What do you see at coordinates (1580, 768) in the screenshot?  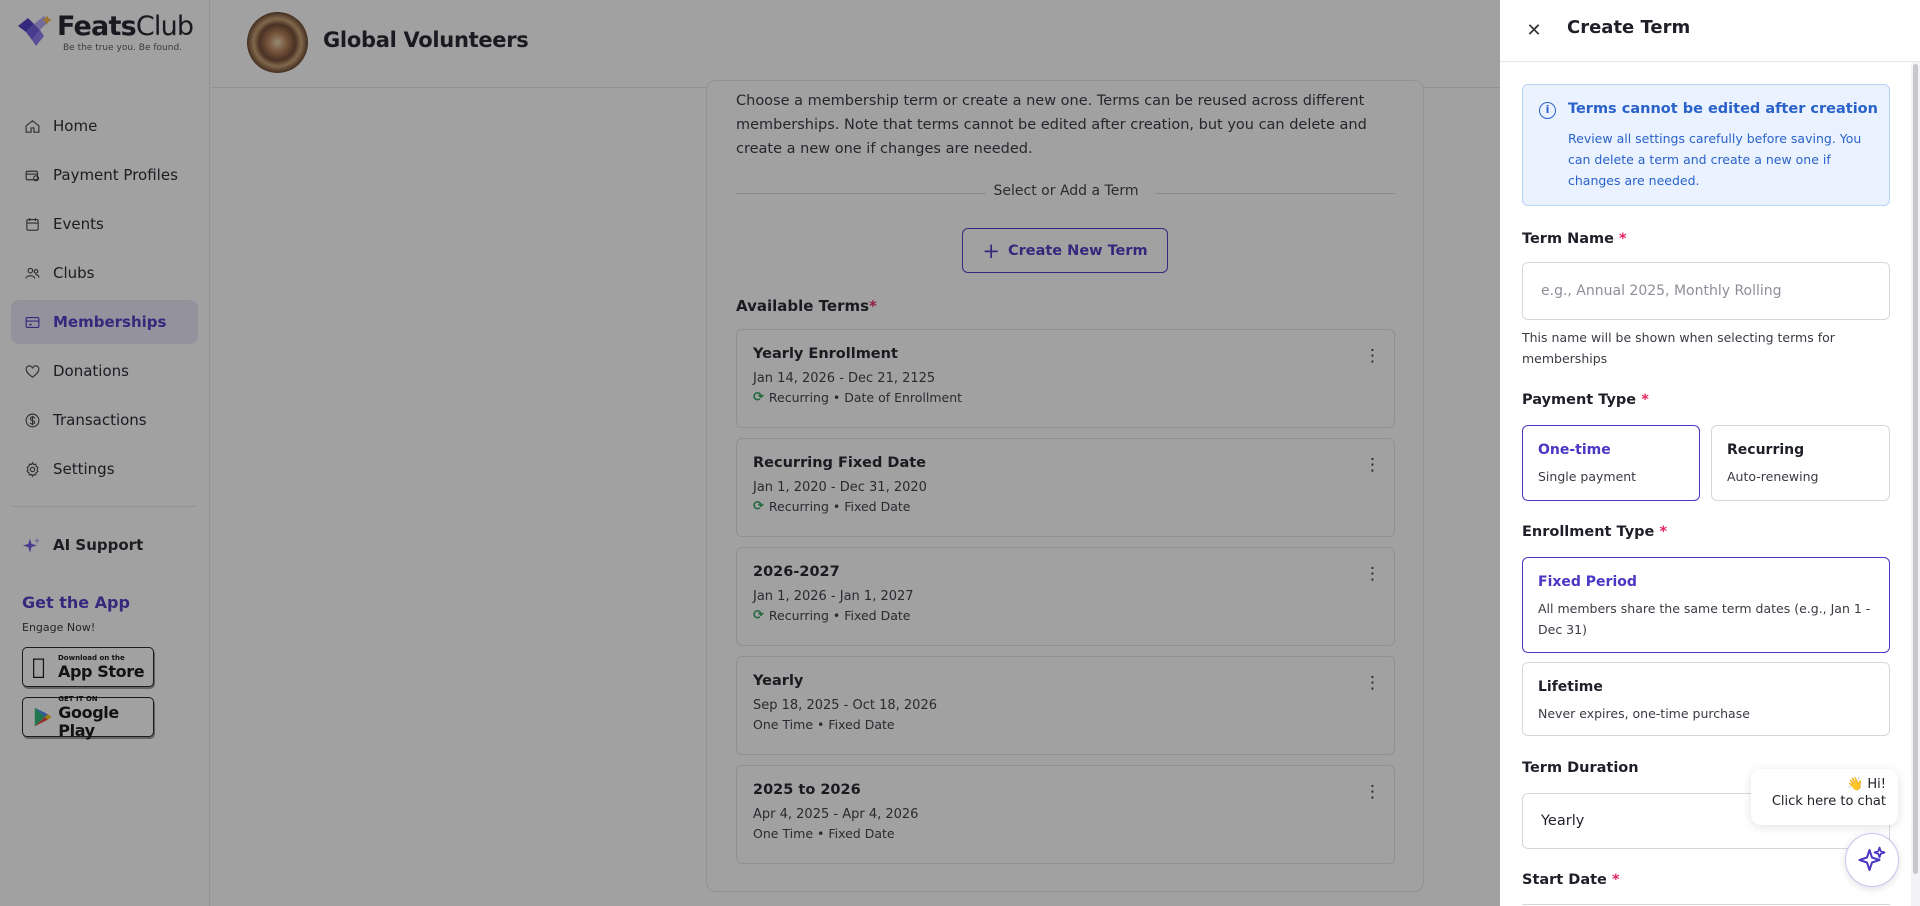 I see `term-duration-label: Term Duration` at bounding box center [1580, 768].